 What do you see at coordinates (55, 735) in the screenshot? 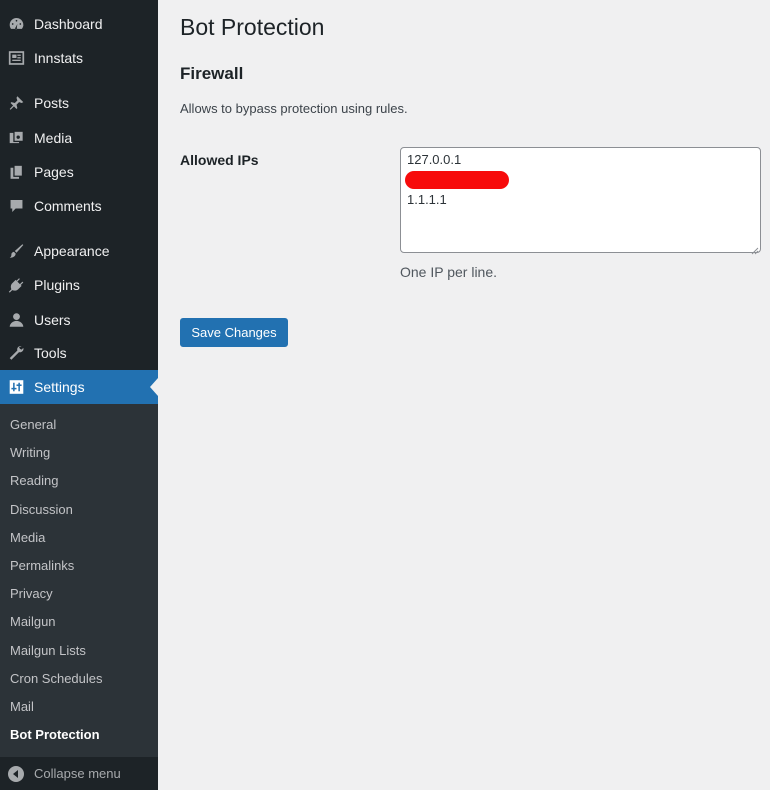
I see `submenu-bot-protection: Bot Protection` at bounding box center [55, 735].